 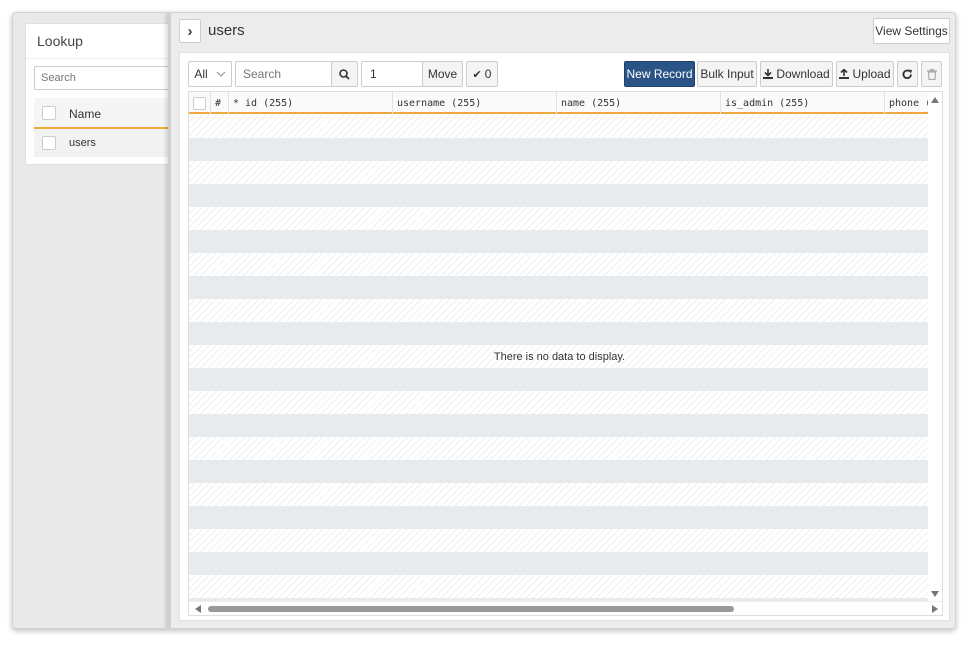 What do you see at coordinates (488, 74) in the screenshot?
I see `selected-count: 0` at bounding box center [488, 74].